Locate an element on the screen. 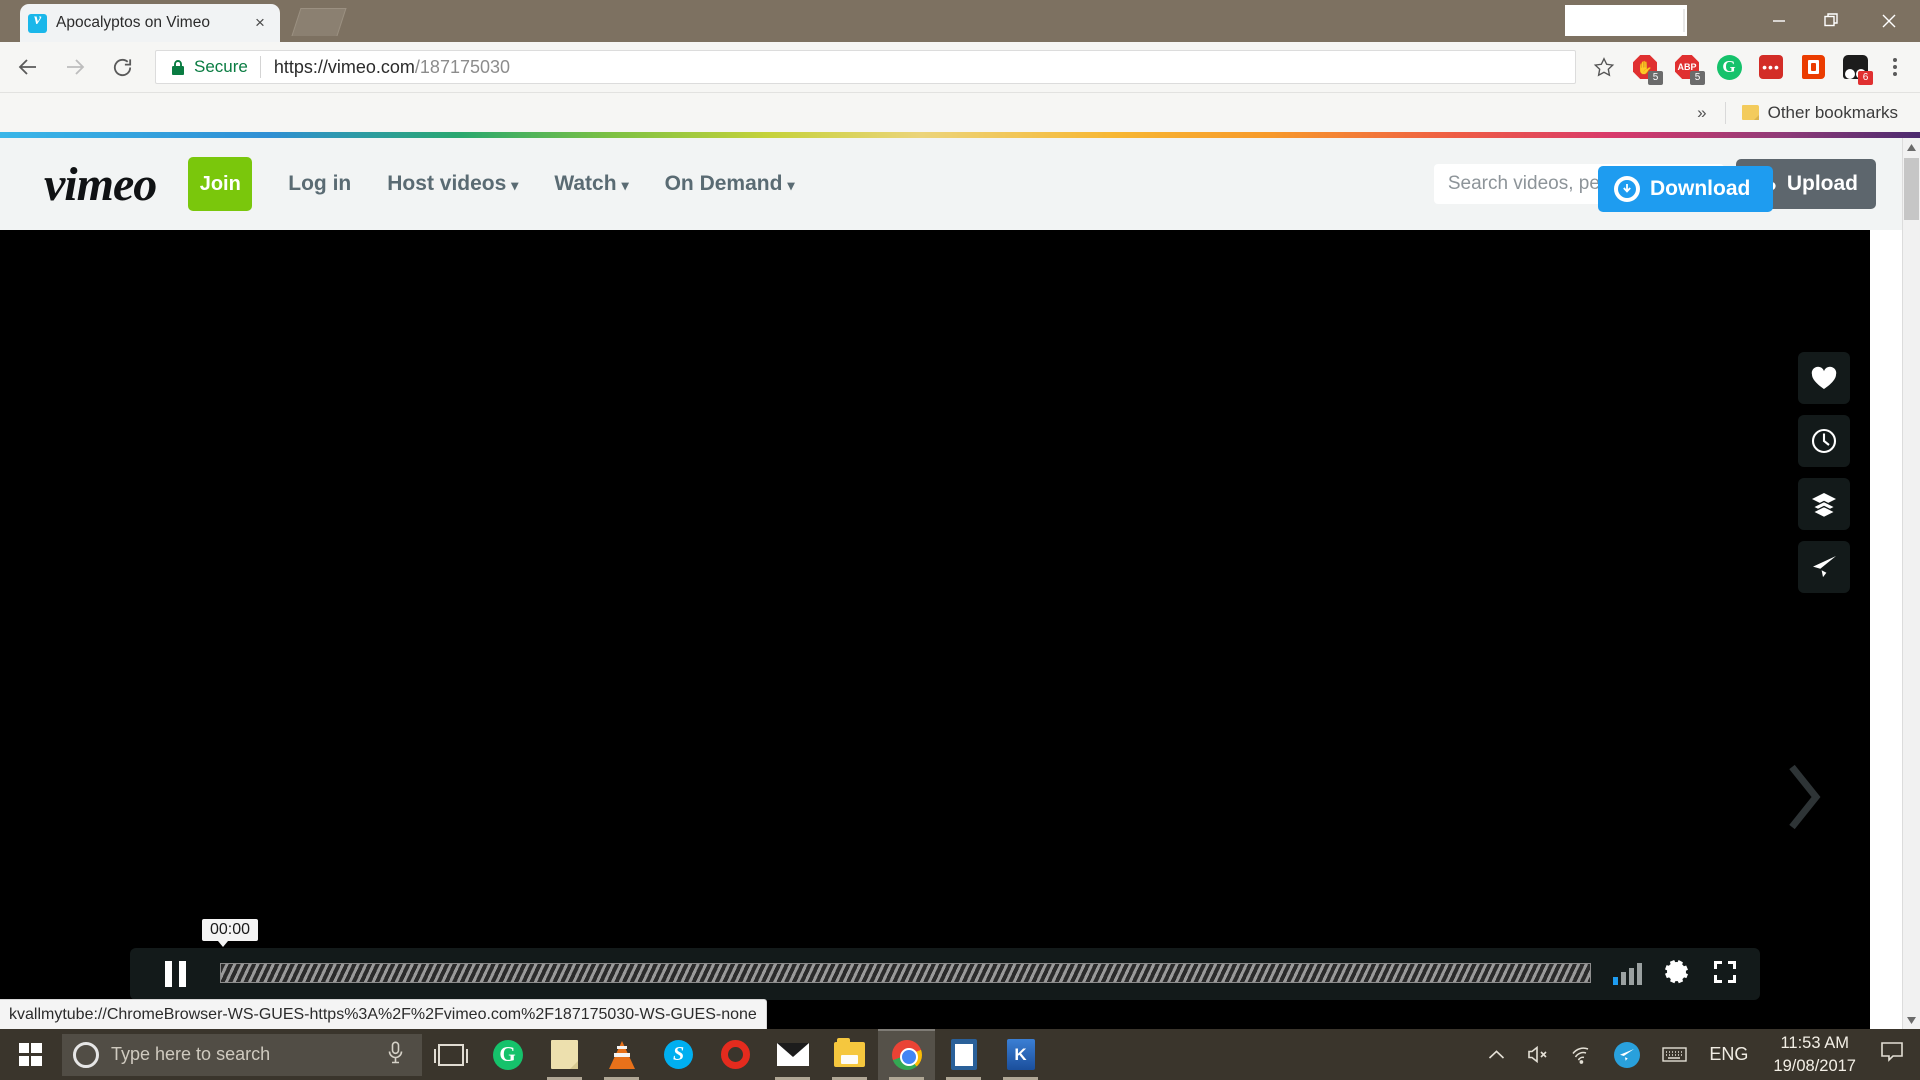 This screenshot has height=1080, width=1920. forward-arrow-icon is located at coordinates (75, 67).